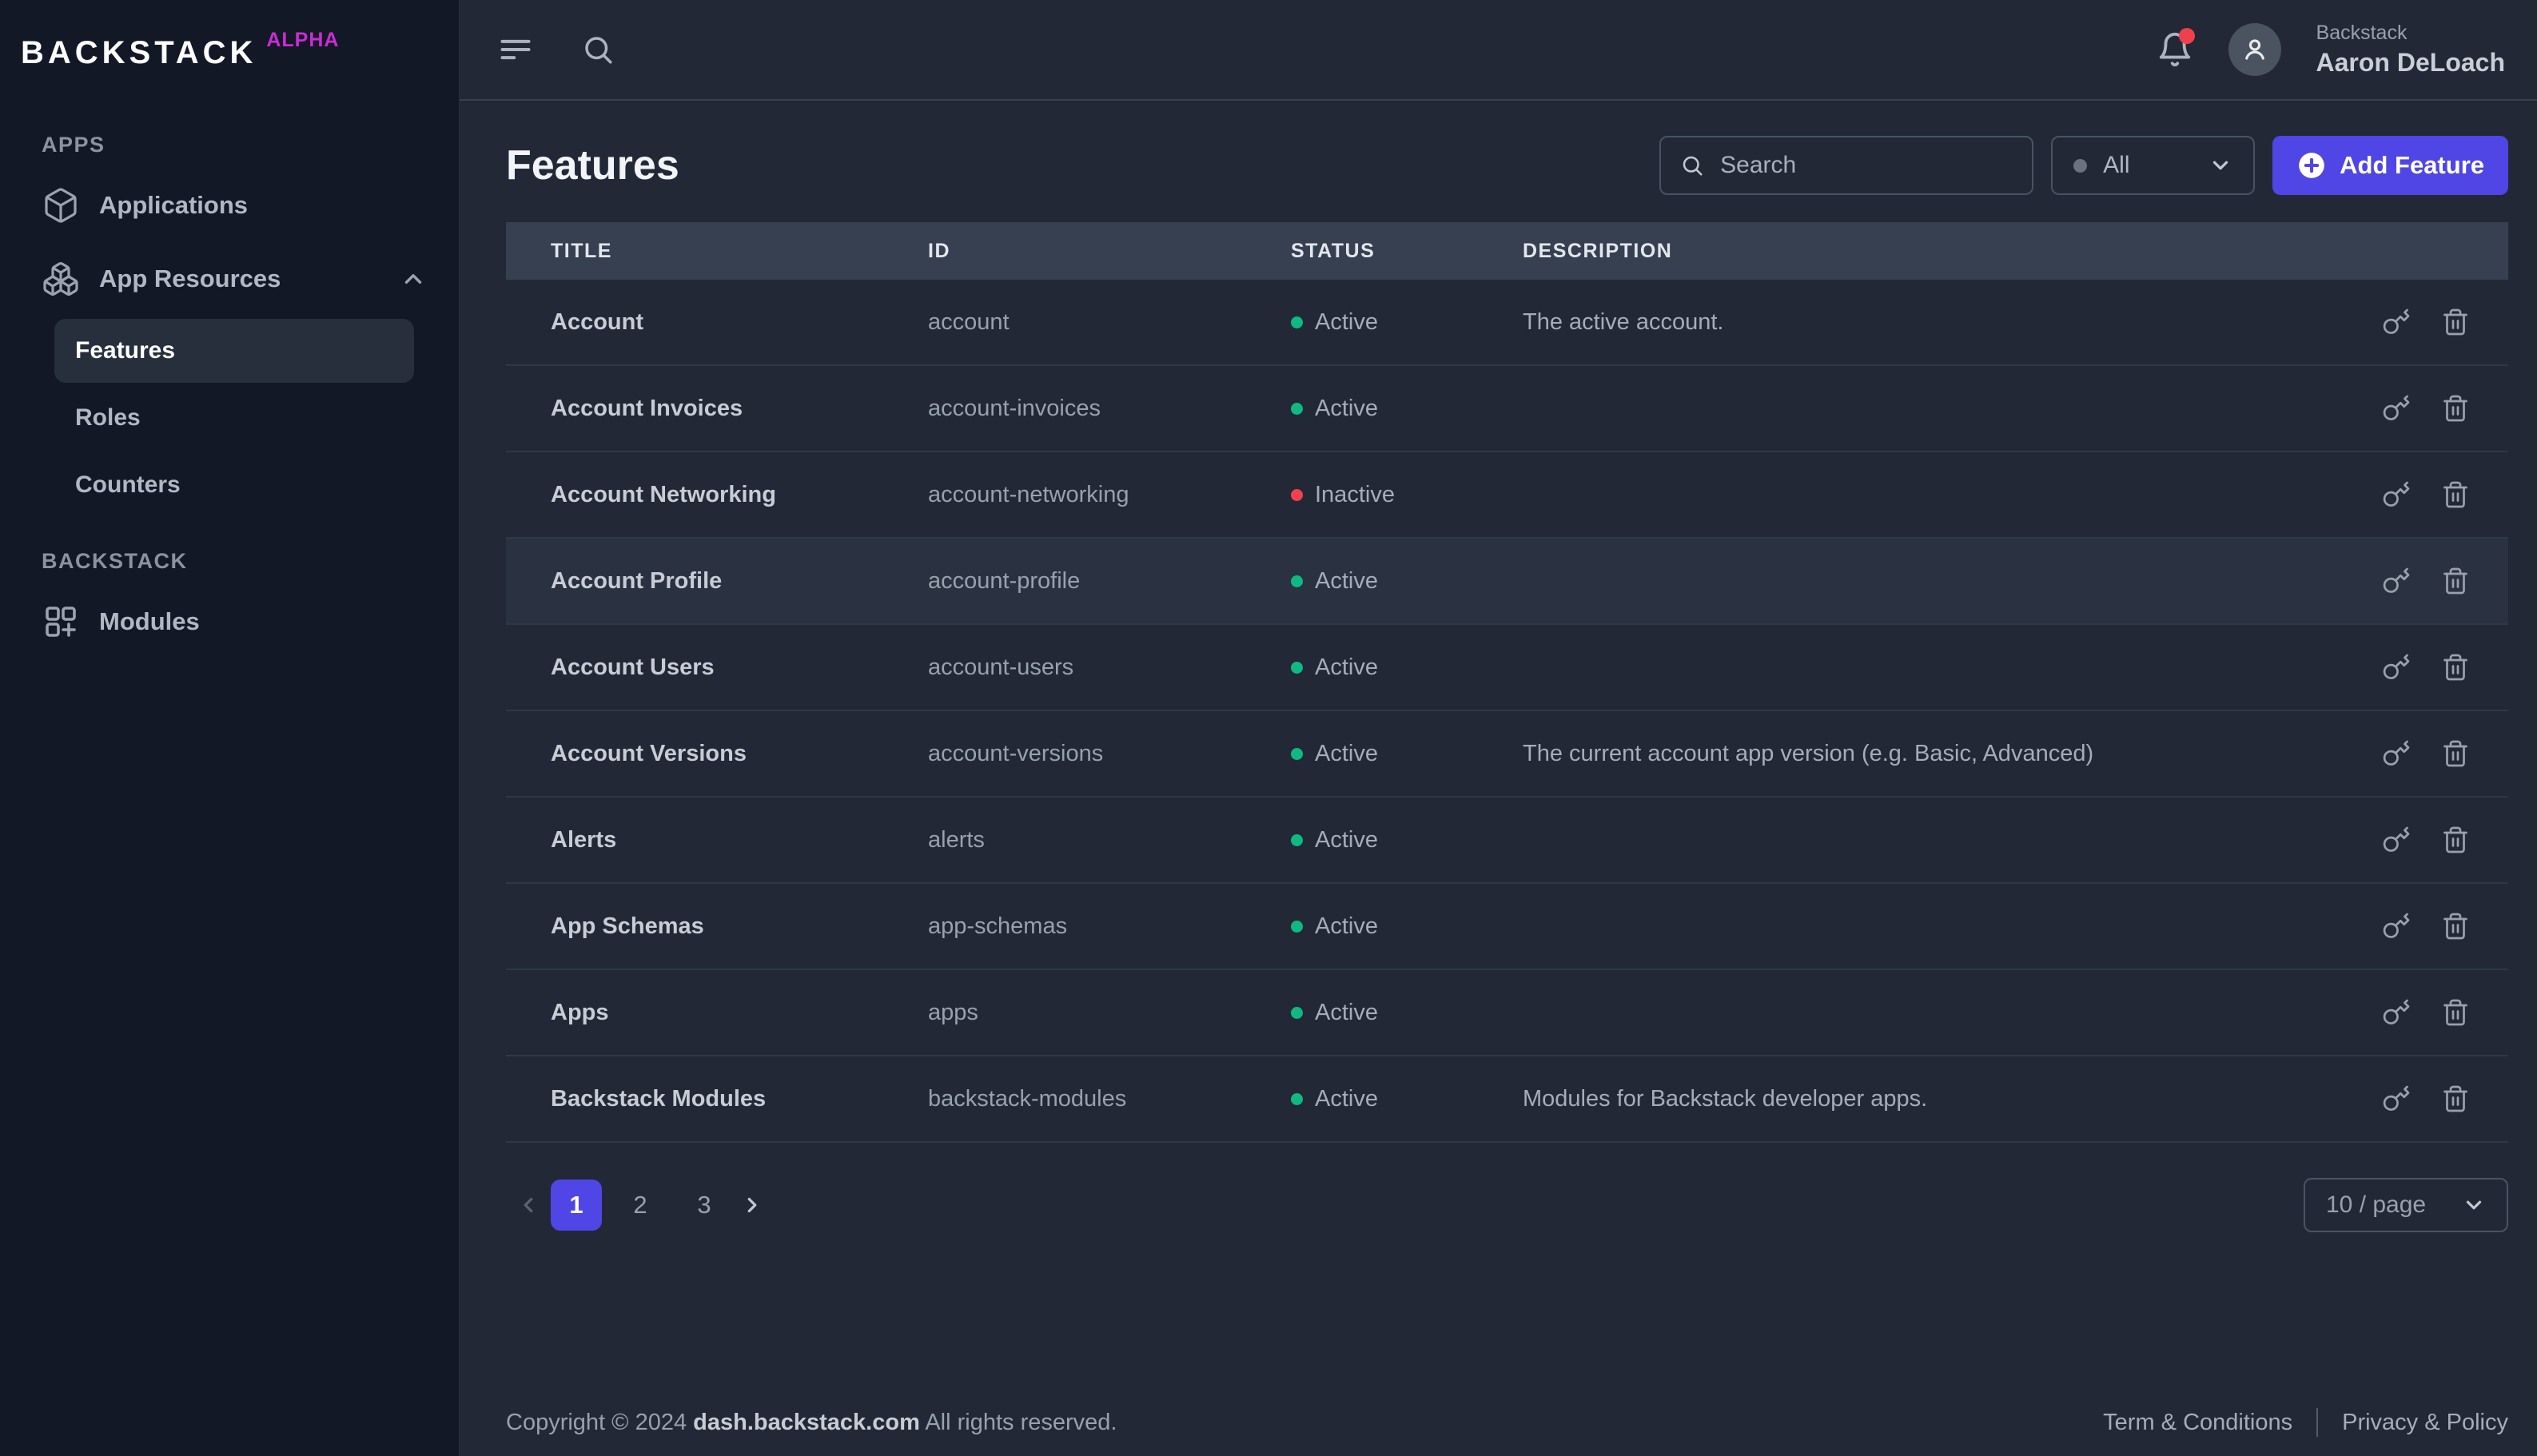  I want to click on table-row: Account account Active The active account., so click(1507, 323).